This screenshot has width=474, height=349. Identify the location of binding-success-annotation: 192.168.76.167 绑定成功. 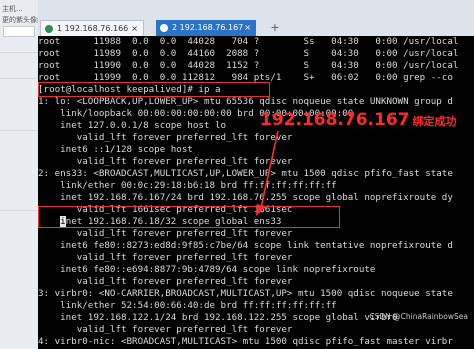
(358, 120).